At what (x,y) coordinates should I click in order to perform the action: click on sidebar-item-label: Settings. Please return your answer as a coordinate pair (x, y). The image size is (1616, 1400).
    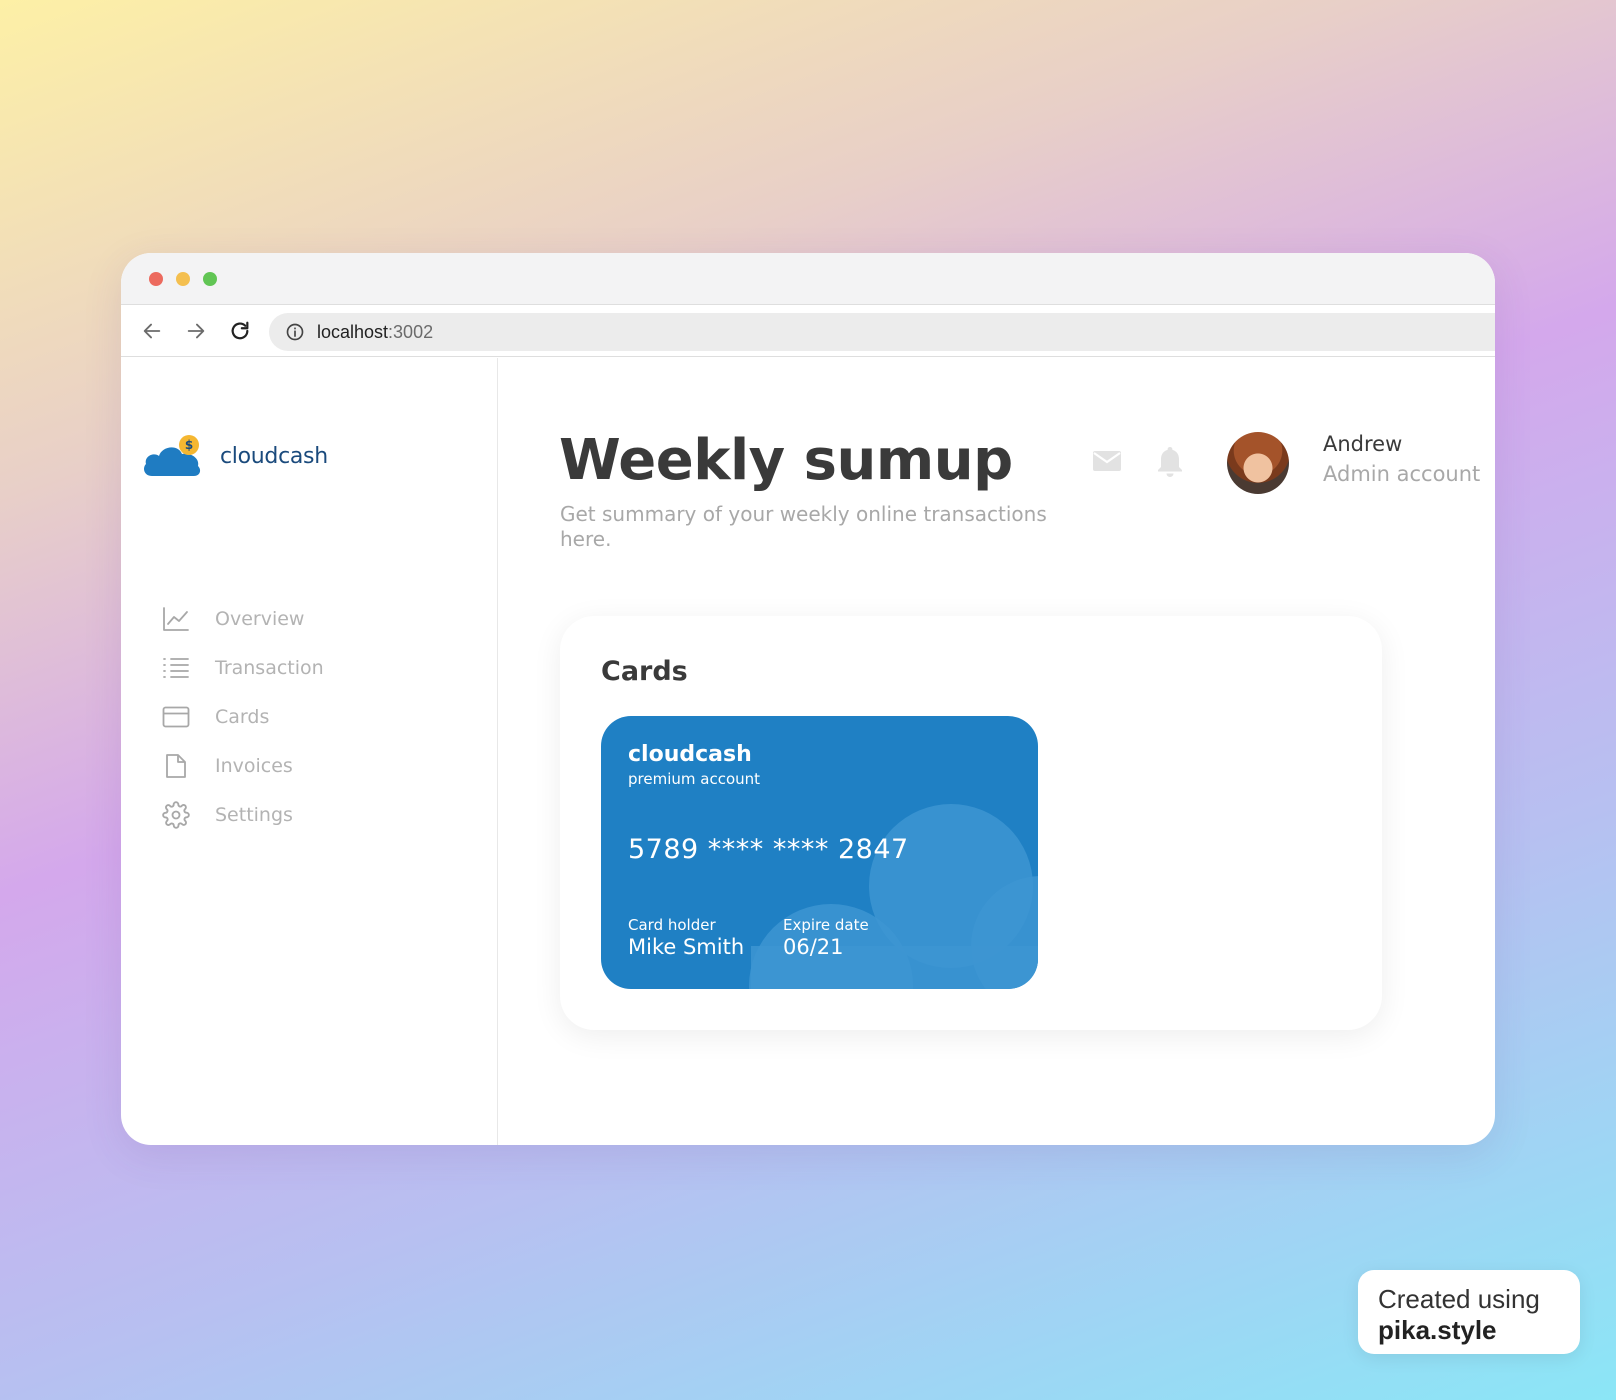
    Looking at the image, I should click on (254, 814).